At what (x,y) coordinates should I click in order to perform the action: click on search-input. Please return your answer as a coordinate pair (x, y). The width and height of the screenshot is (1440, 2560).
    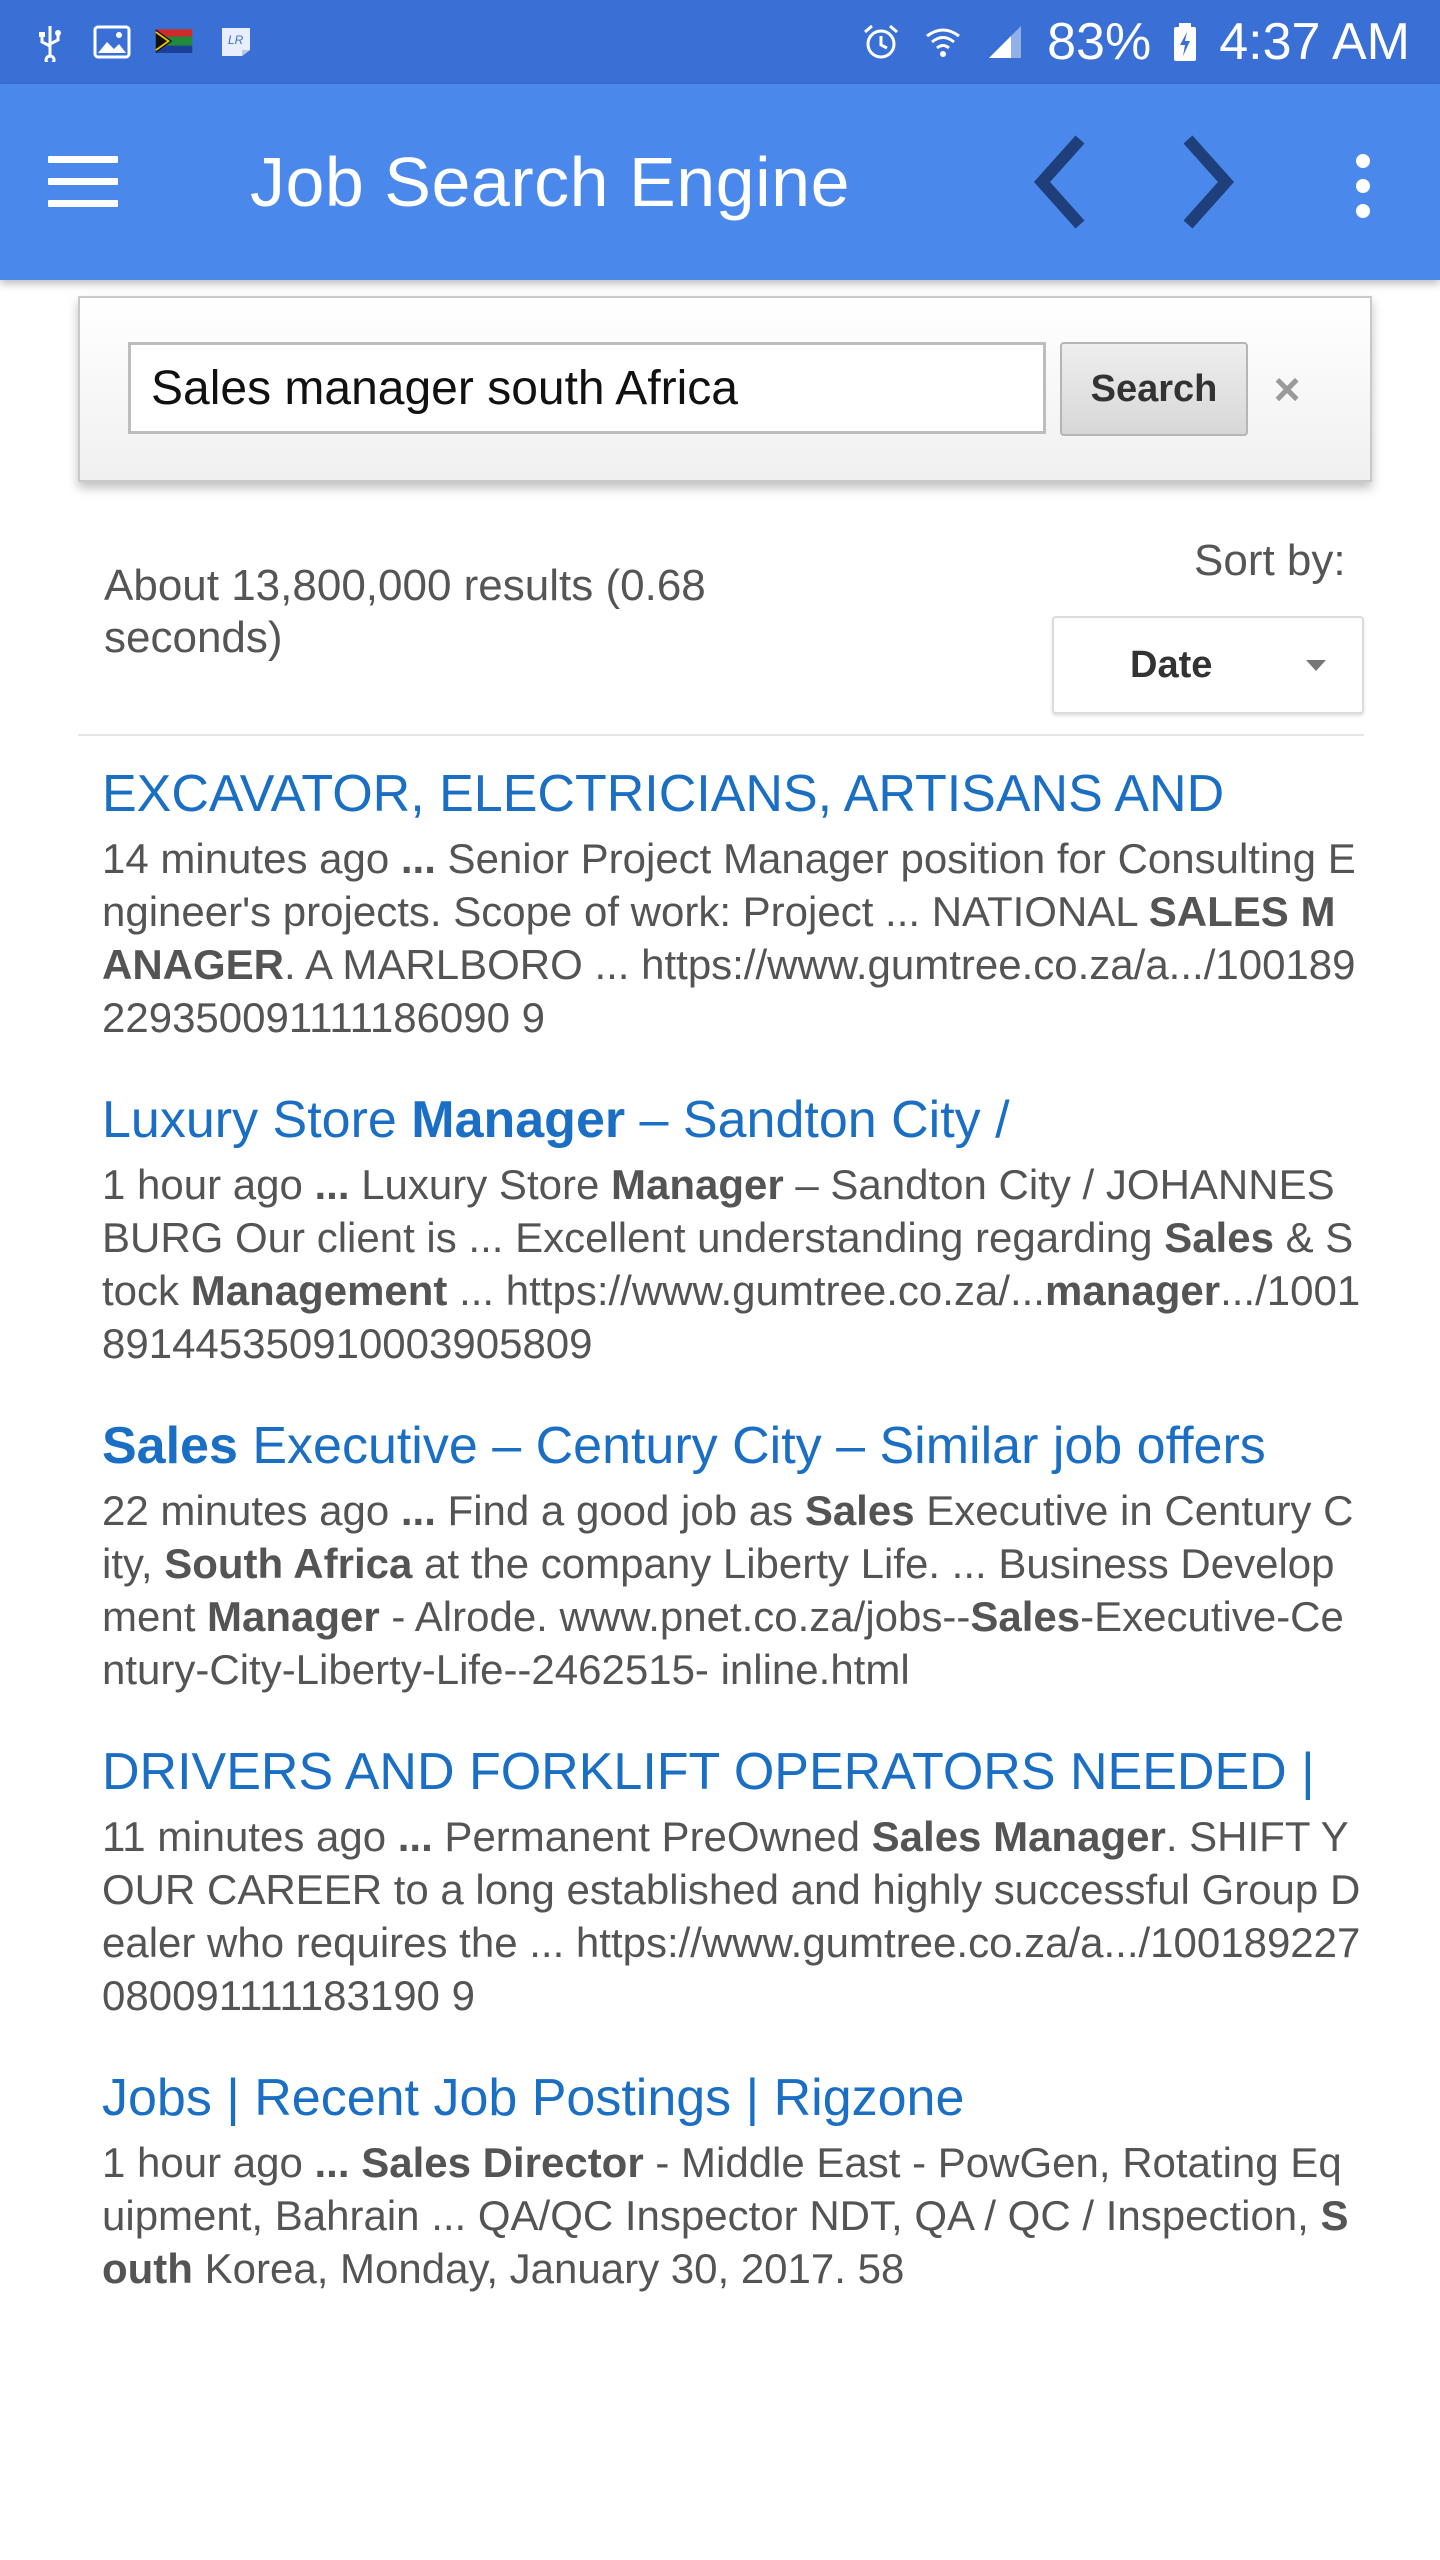
    Looking at the image, I should click on (587, 388).